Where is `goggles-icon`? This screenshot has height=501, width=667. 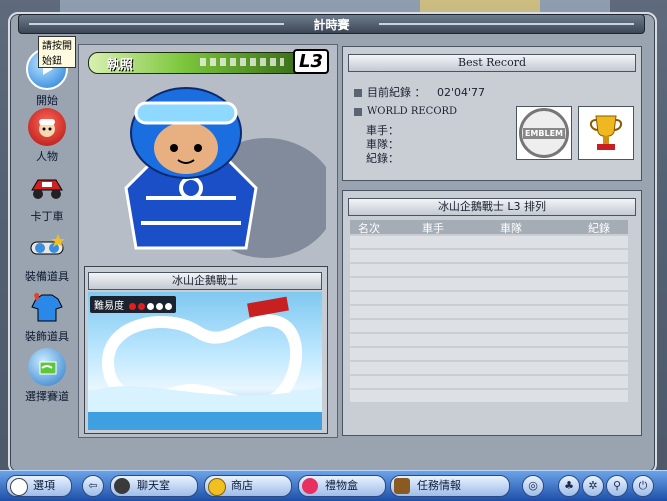
goggles-icon is located at coordinates (47, 247).